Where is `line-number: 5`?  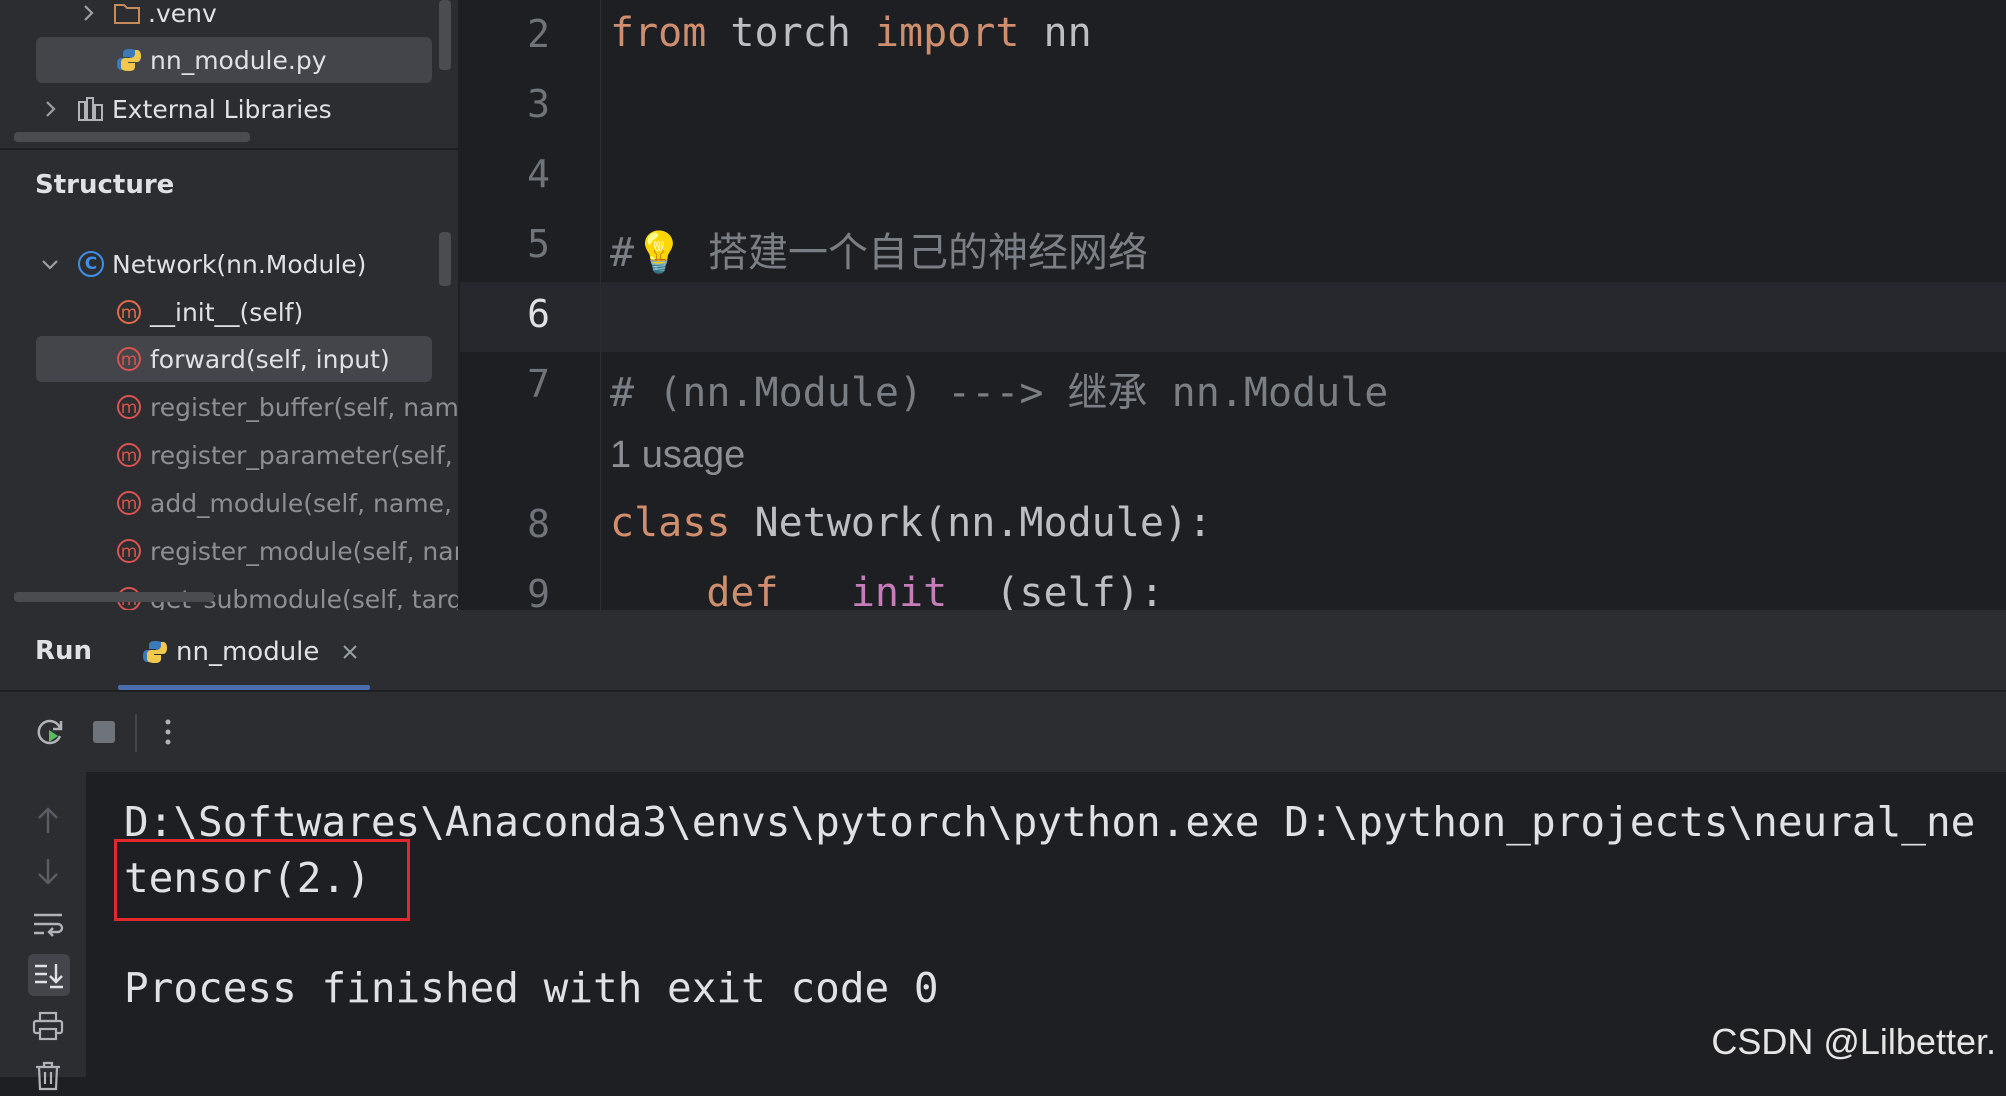 line-number: 5 is located at coordinates (538, 244).